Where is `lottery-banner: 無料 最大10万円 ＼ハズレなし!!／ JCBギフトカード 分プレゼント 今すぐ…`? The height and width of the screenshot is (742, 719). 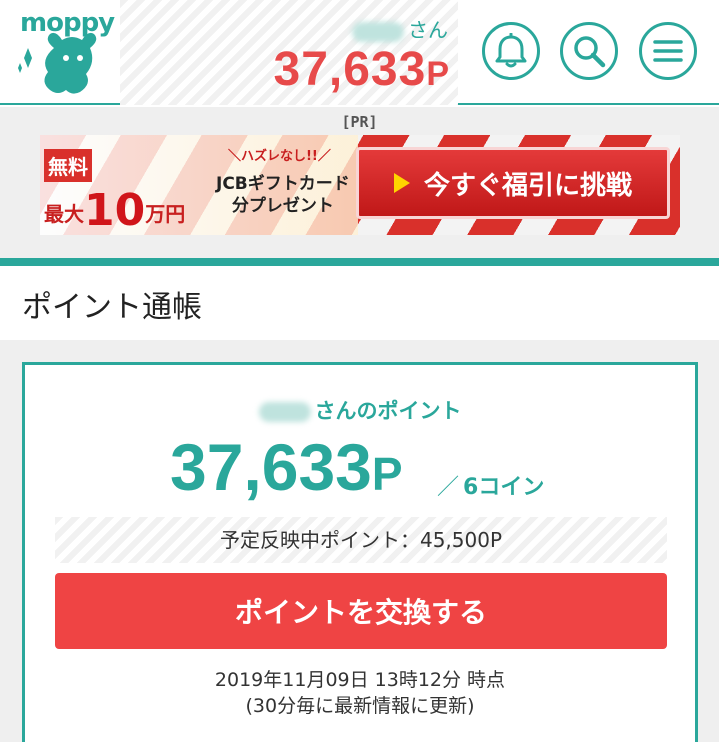 lottery-banner: 無料 最大10万円 ＼ハズレなし!!／ JCBギフトカード 分プレゼント 今すぐ… is located at coordinates (360, 185).